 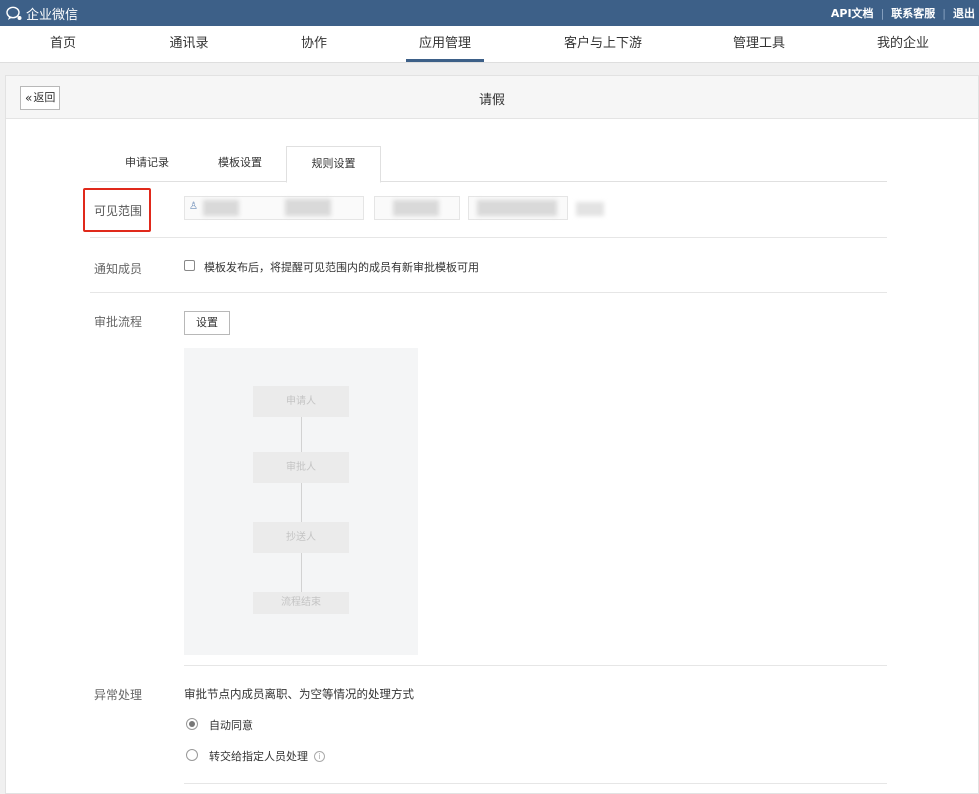 What do you see at coordinates (193, 206) in the screenshot?
I see `user-icon: ♙` at bounding box center [193, 206].